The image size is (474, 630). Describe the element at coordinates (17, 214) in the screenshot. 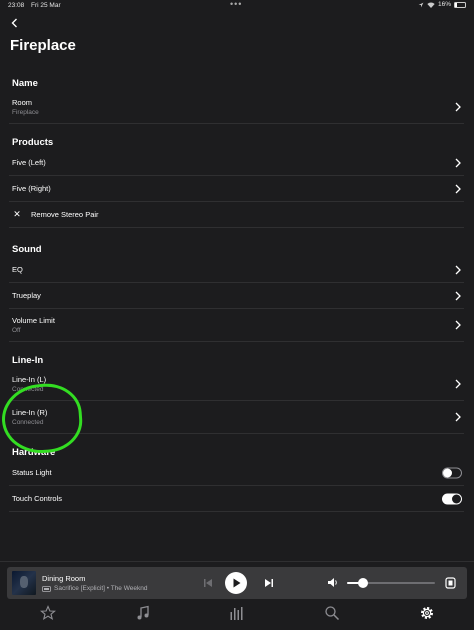

I see `close-icon: ✕` at that location.